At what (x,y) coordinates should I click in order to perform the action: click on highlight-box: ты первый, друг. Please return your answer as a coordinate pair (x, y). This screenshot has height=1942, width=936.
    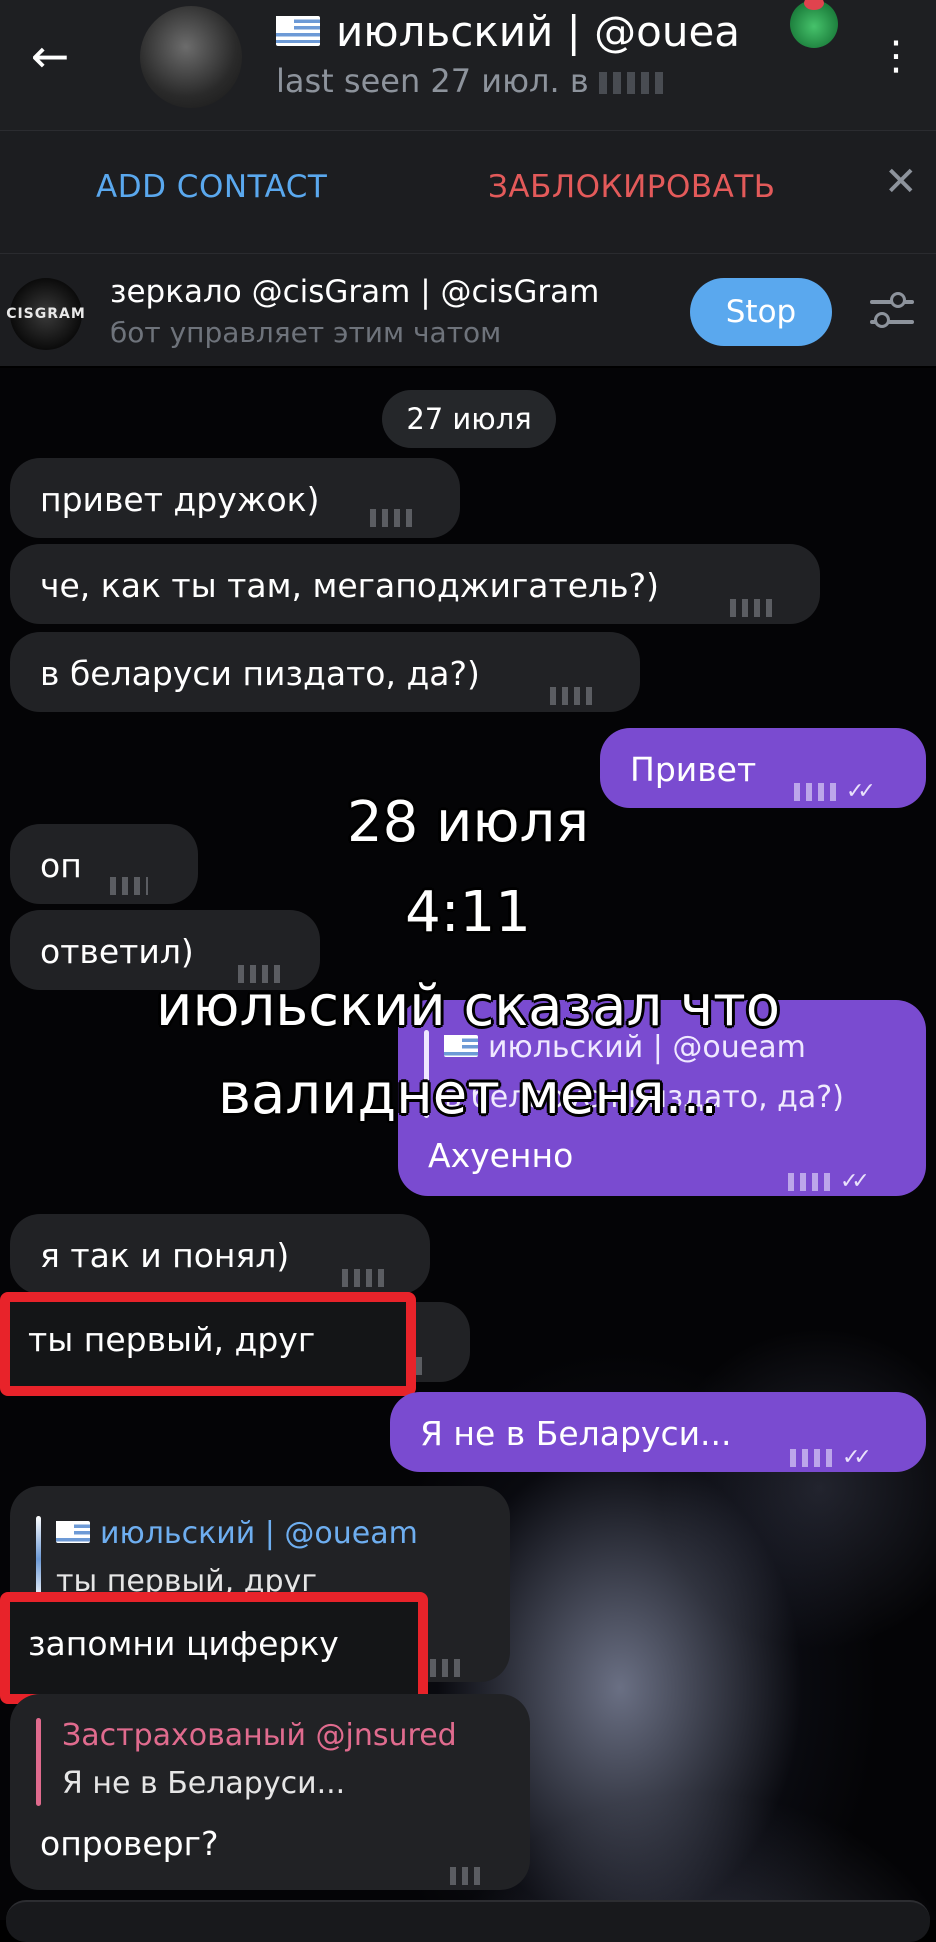
    Looking at the image, I should click on (208, 1344).